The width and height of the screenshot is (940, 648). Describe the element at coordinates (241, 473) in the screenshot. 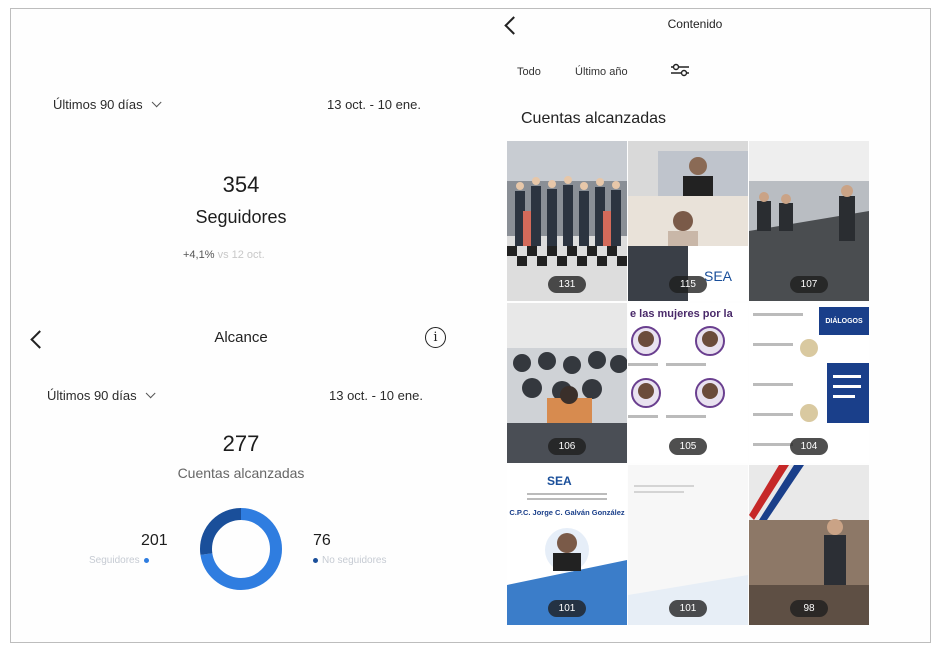

I see `reach-label: Cuentas alcanzadas` at that location.